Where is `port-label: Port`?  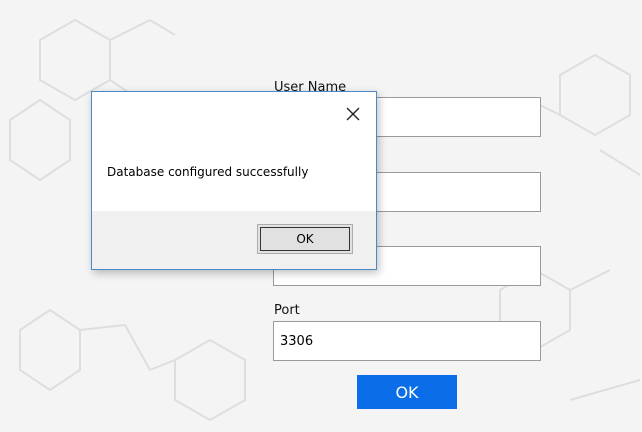 port-label: Port is located at coordinates (287, 310).